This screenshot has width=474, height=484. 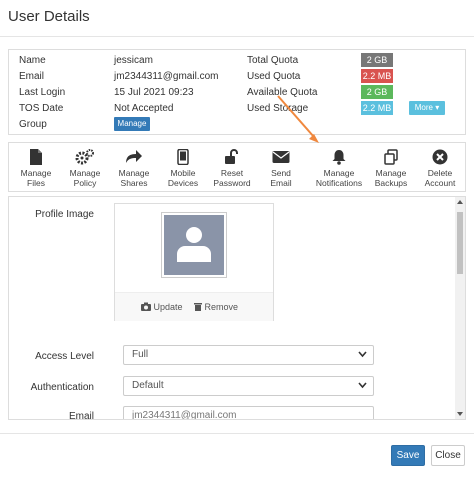 What do you see at coordinates (377, 60) in the screenshot?
I see `total-quota-badge: 2 GB` at bounding box center [377, 60].